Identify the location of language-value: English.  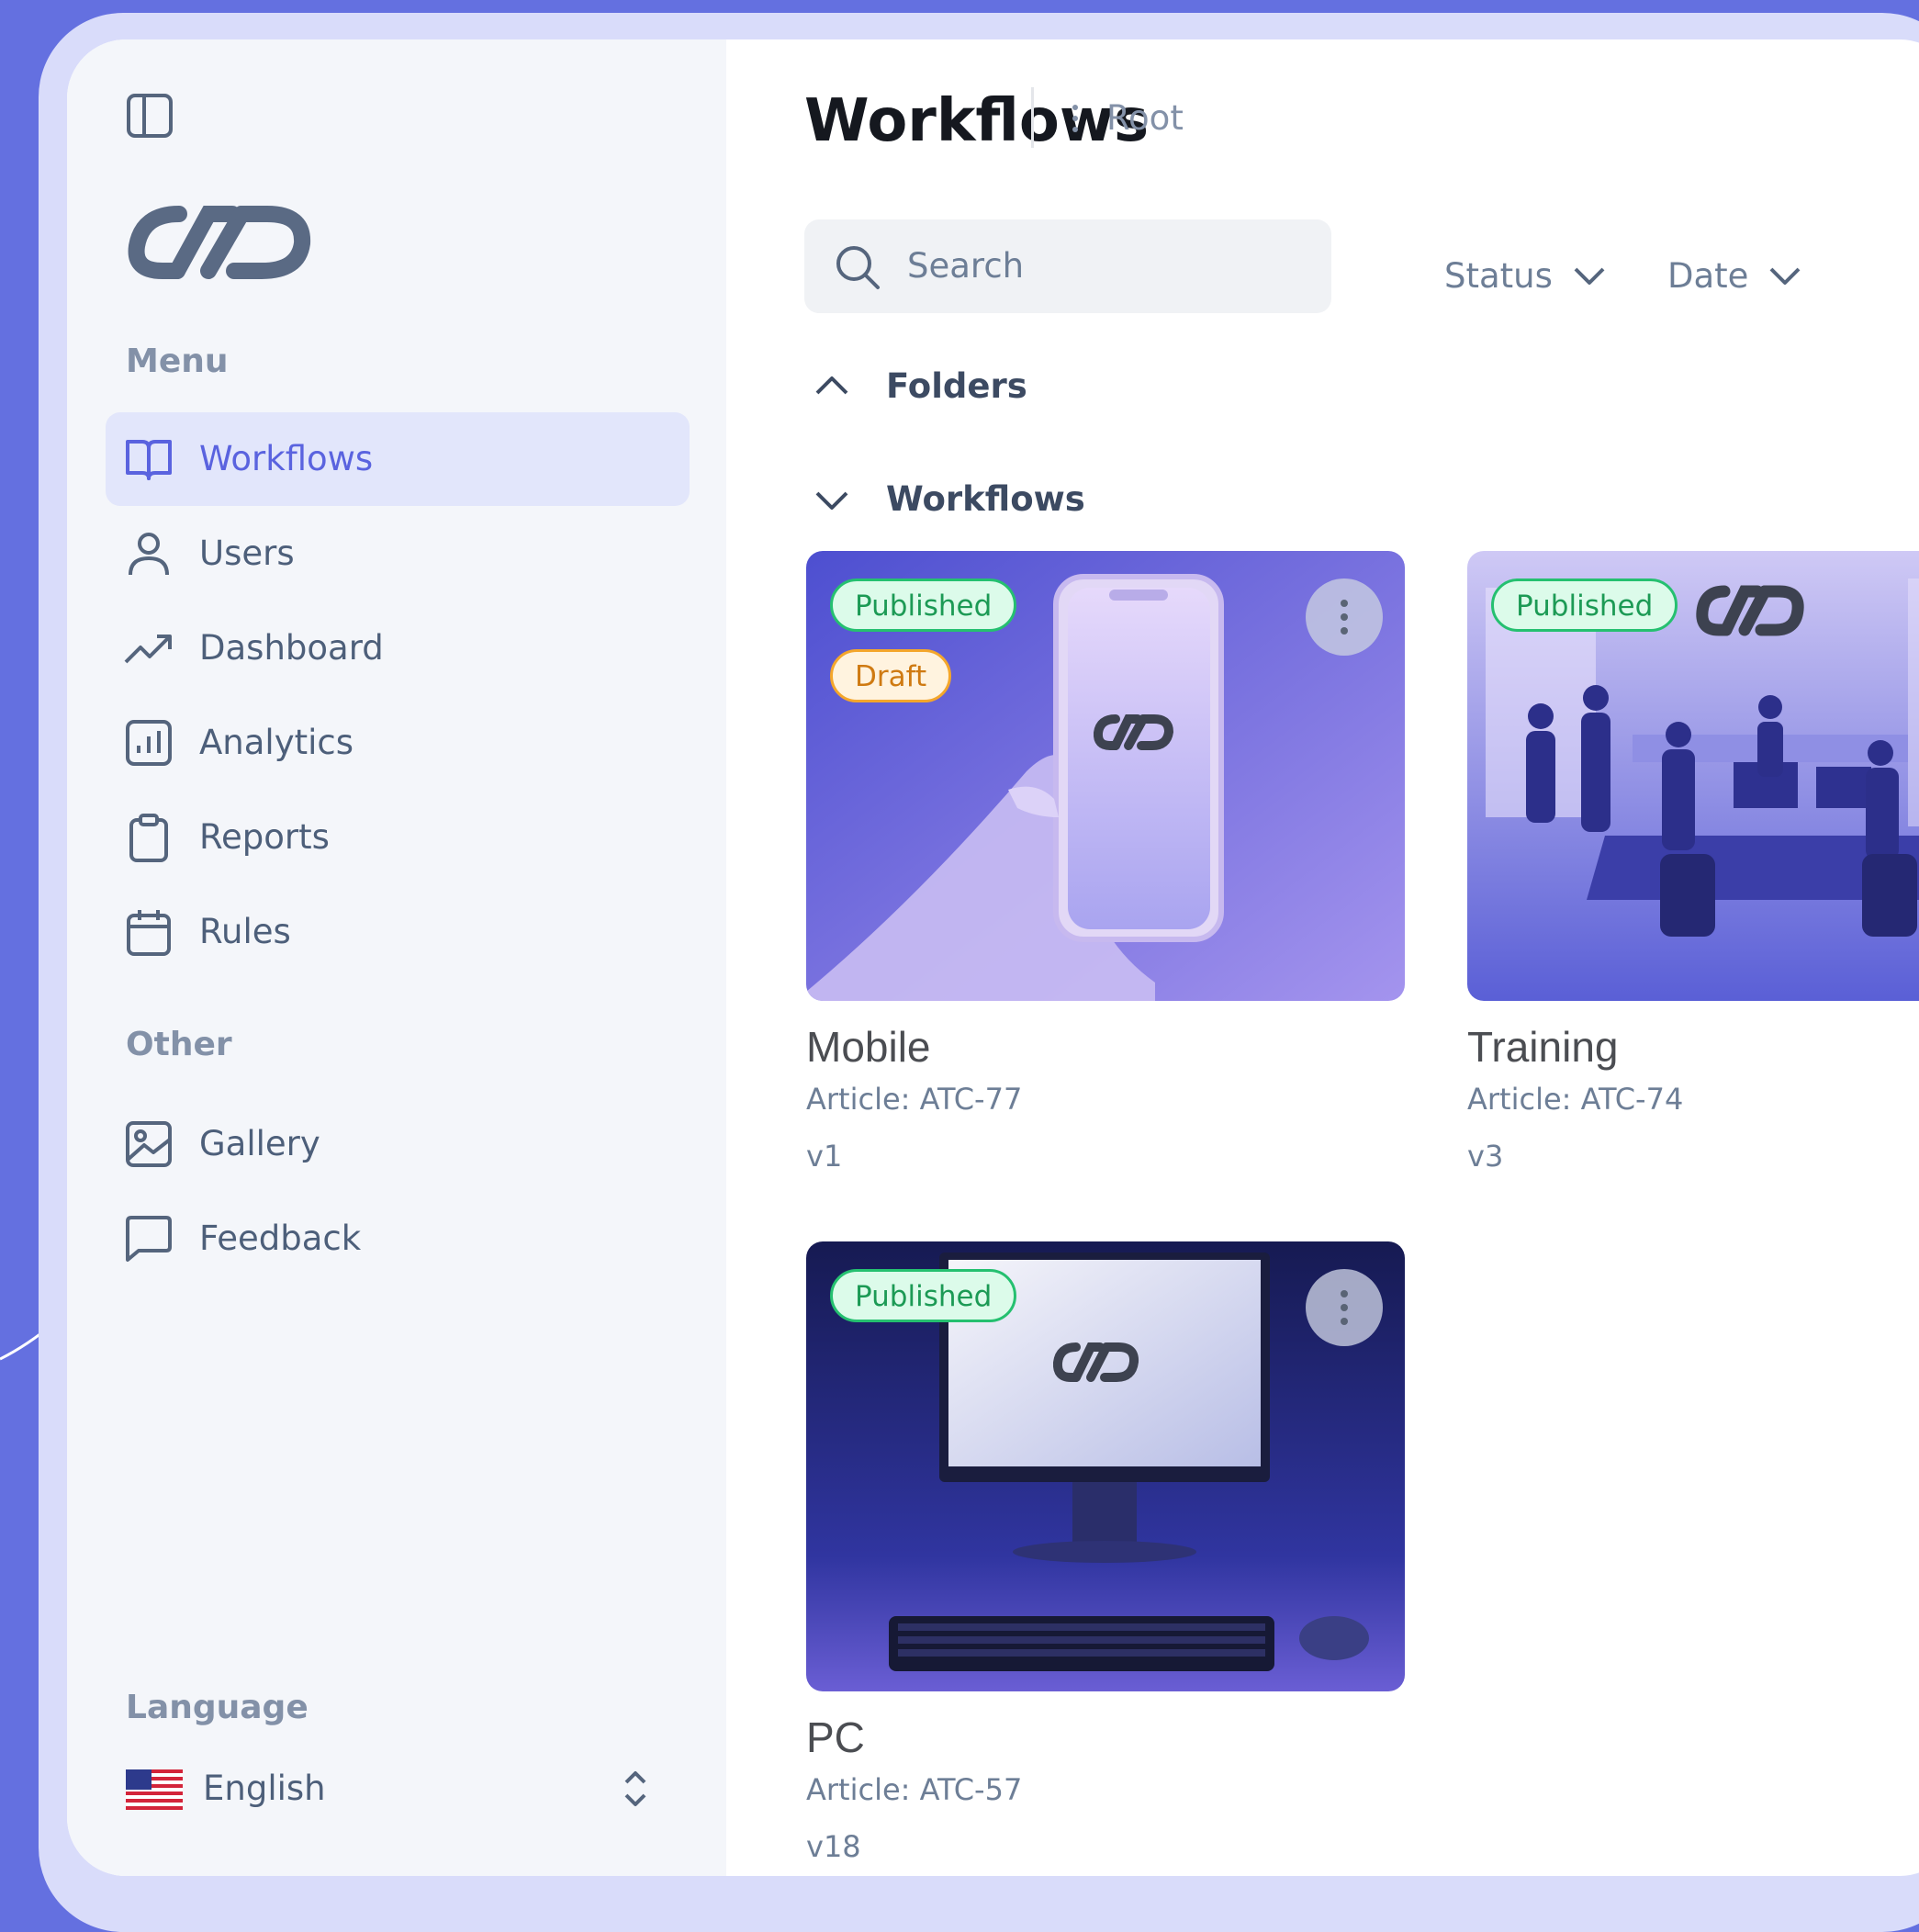
(264, 1788).